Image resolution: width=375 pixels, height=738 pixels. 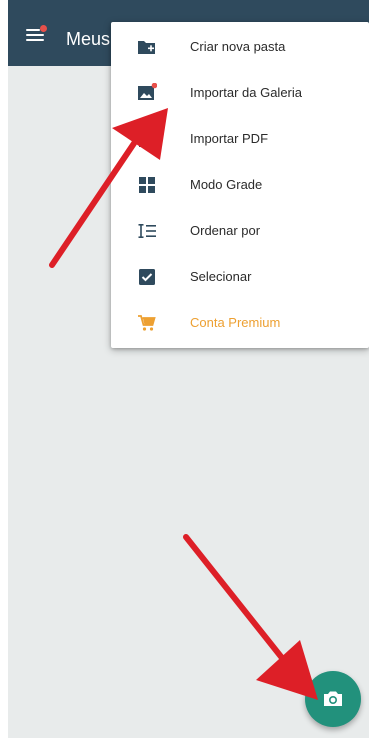 I want to click on menu-item-label: Modo Grade, so click(x=226, y=184).